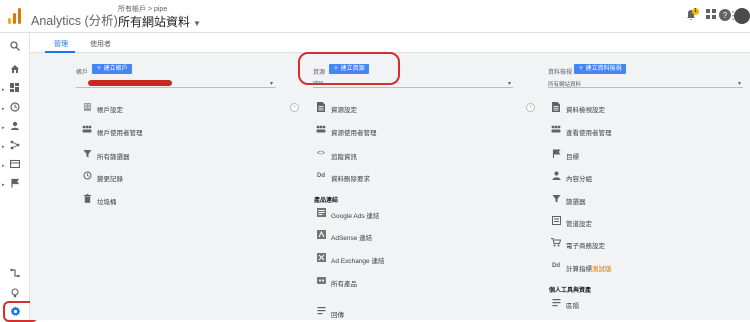 This screenshot has width=750, height=322. Describe the element at coordinates (110, 109) in the screenshot. I see `account-settings-link: 帳戶設定` at that location.